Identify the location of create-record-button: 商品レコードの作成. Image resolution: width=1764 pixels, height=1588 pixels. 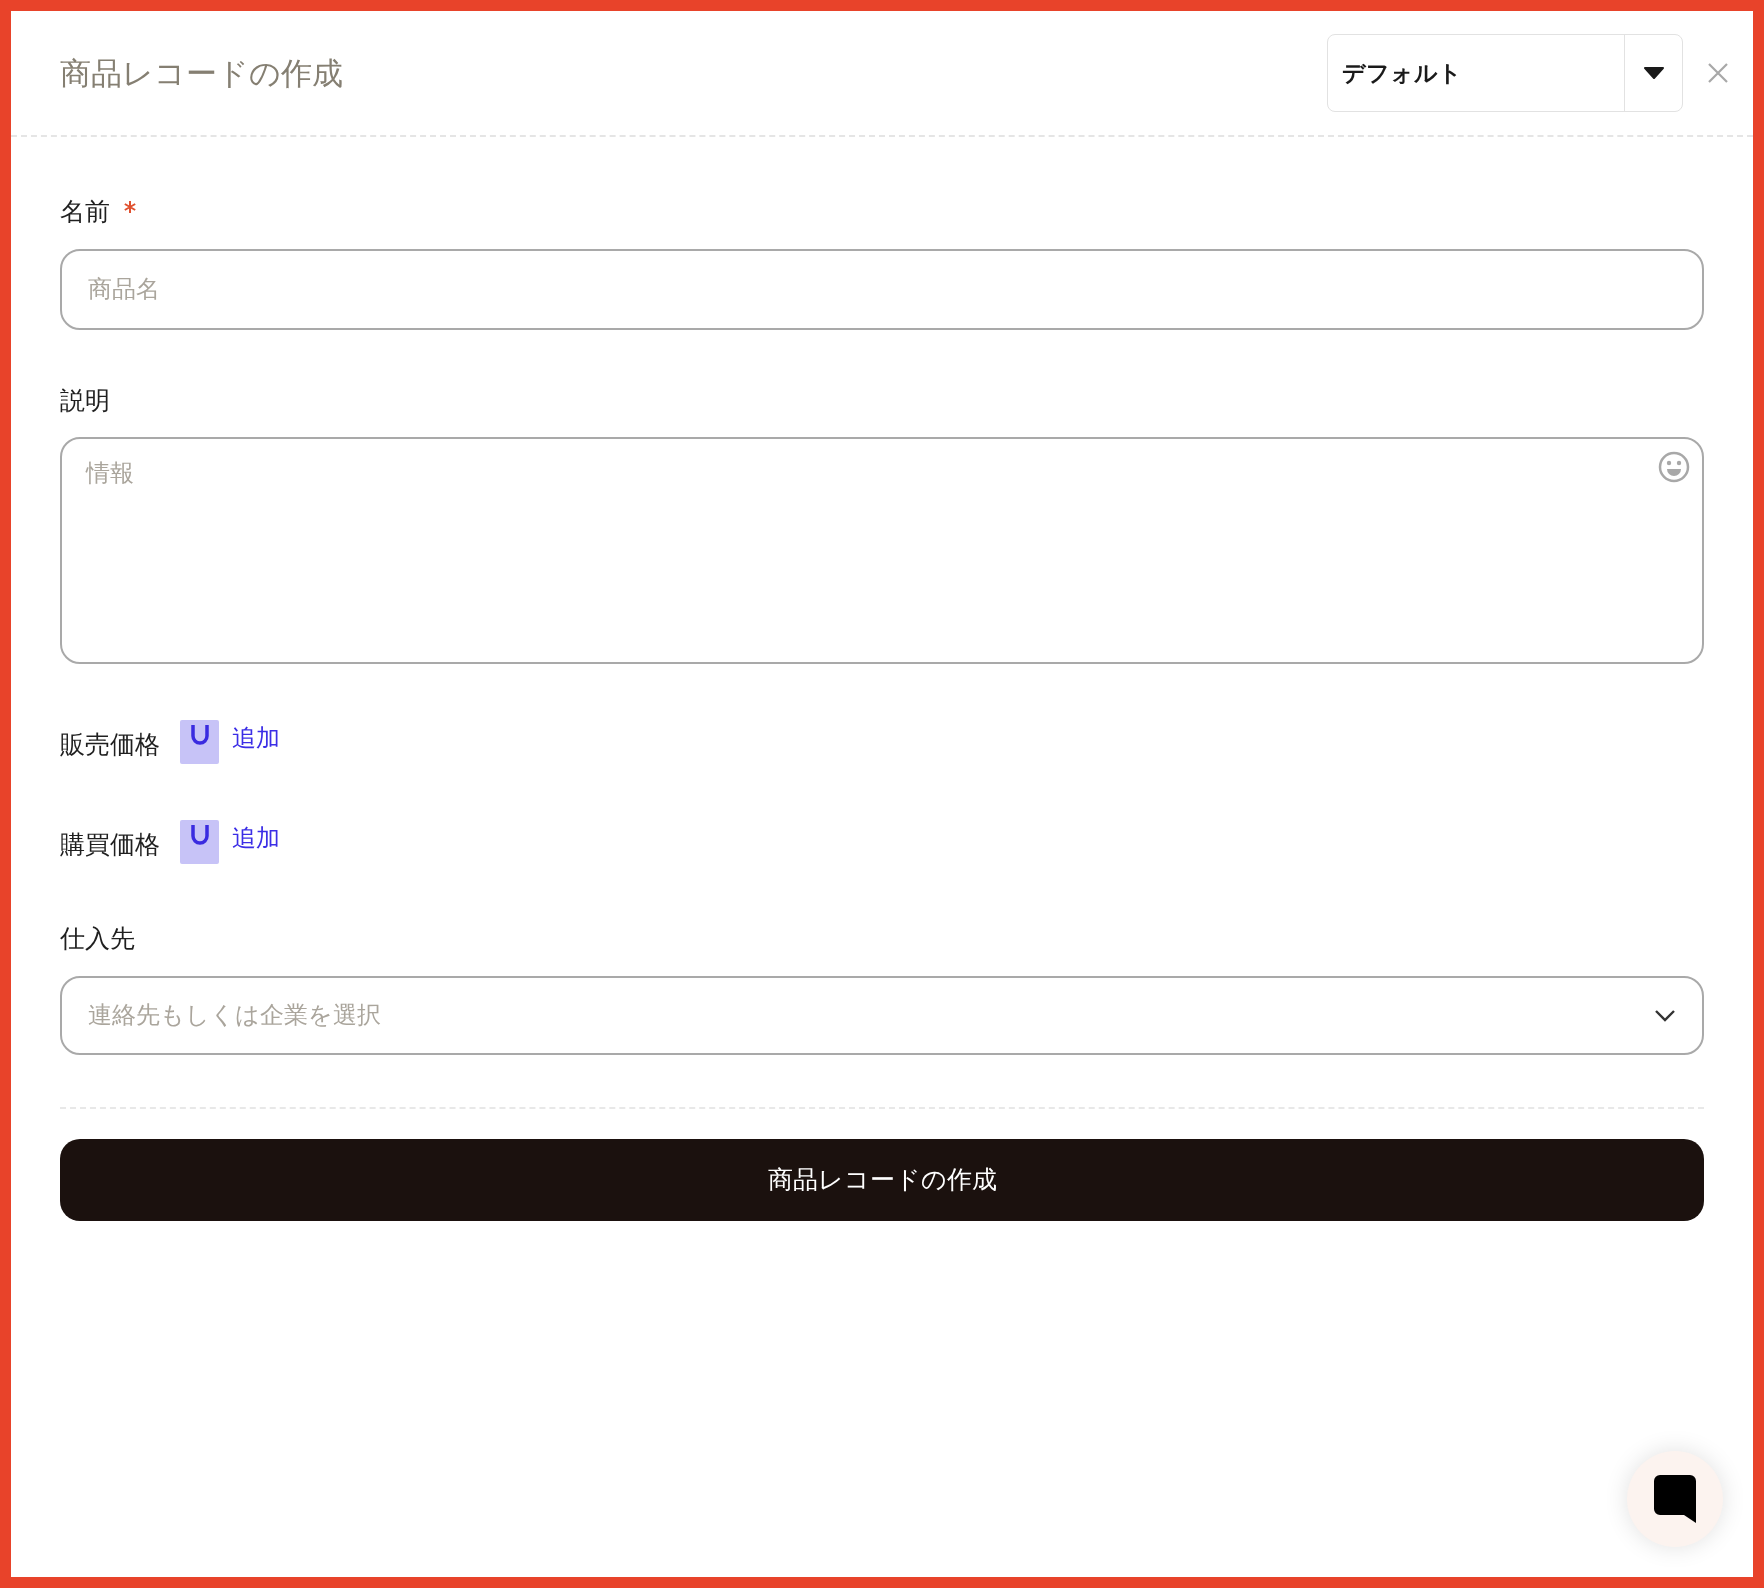
(882, 1179).